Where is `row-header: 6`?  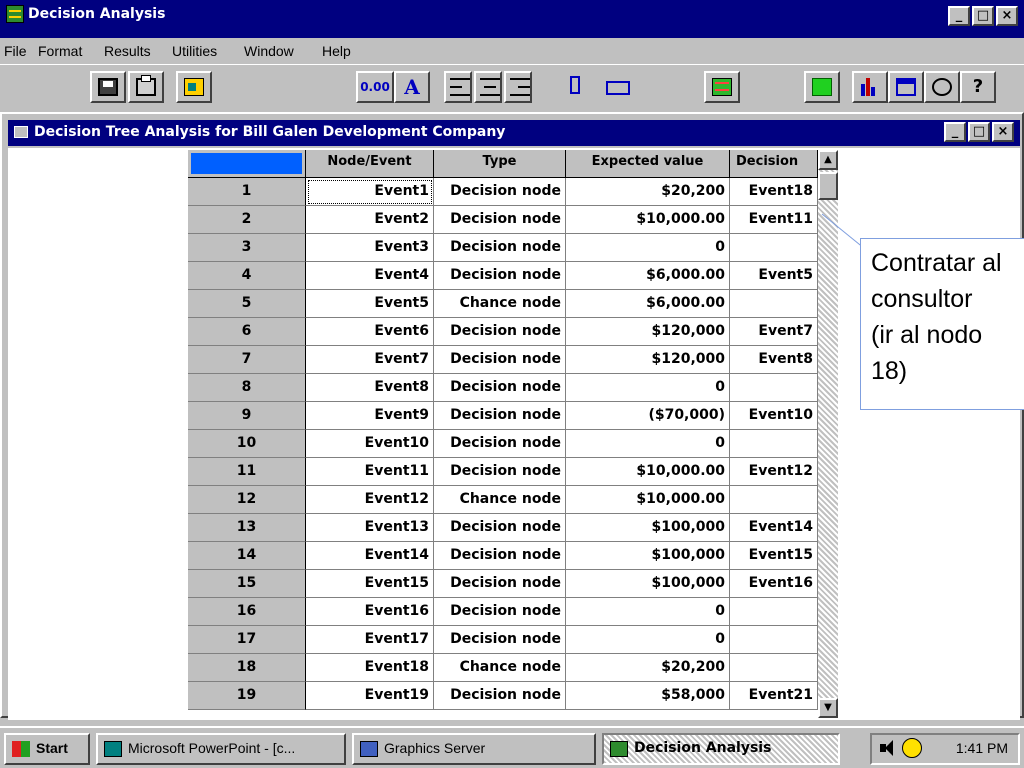 row-header: 6 is located at coordinates (247, 332).